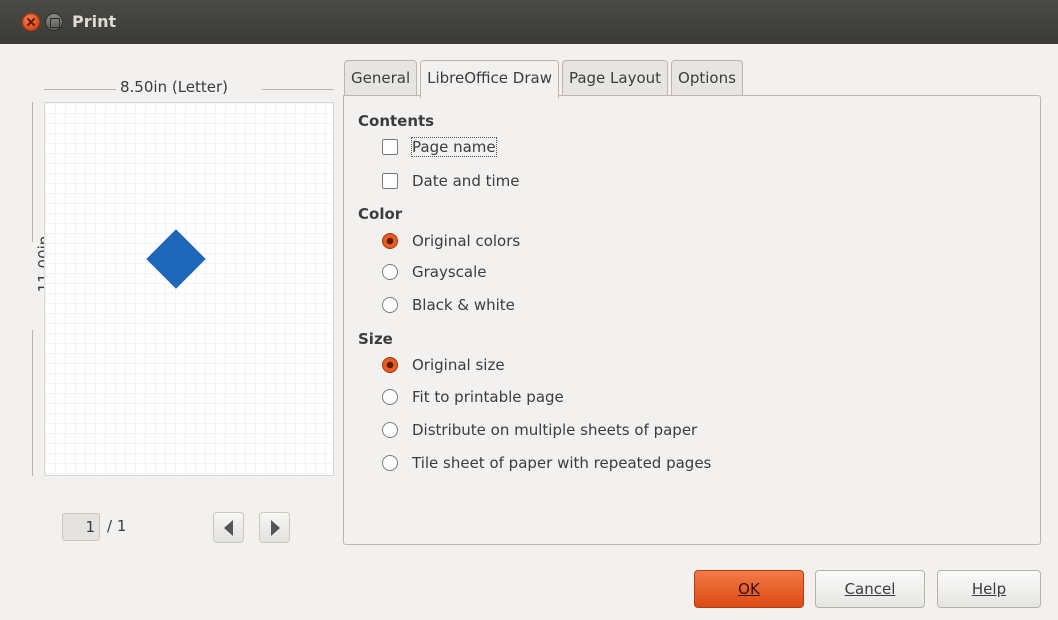  Describe the element at coordinates (54, 22) in the screenshot. I see `maximize-window-icon` at that location.